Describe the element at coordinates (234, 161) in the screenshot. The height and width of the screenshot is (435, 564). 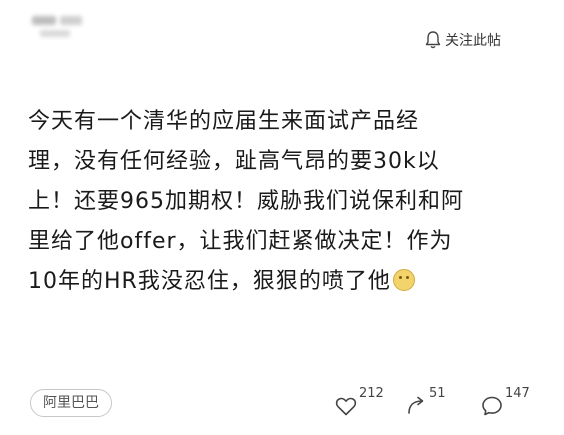
I see `post-line: 理，没有任何经验，趾高气昂的要30k以` at that location.